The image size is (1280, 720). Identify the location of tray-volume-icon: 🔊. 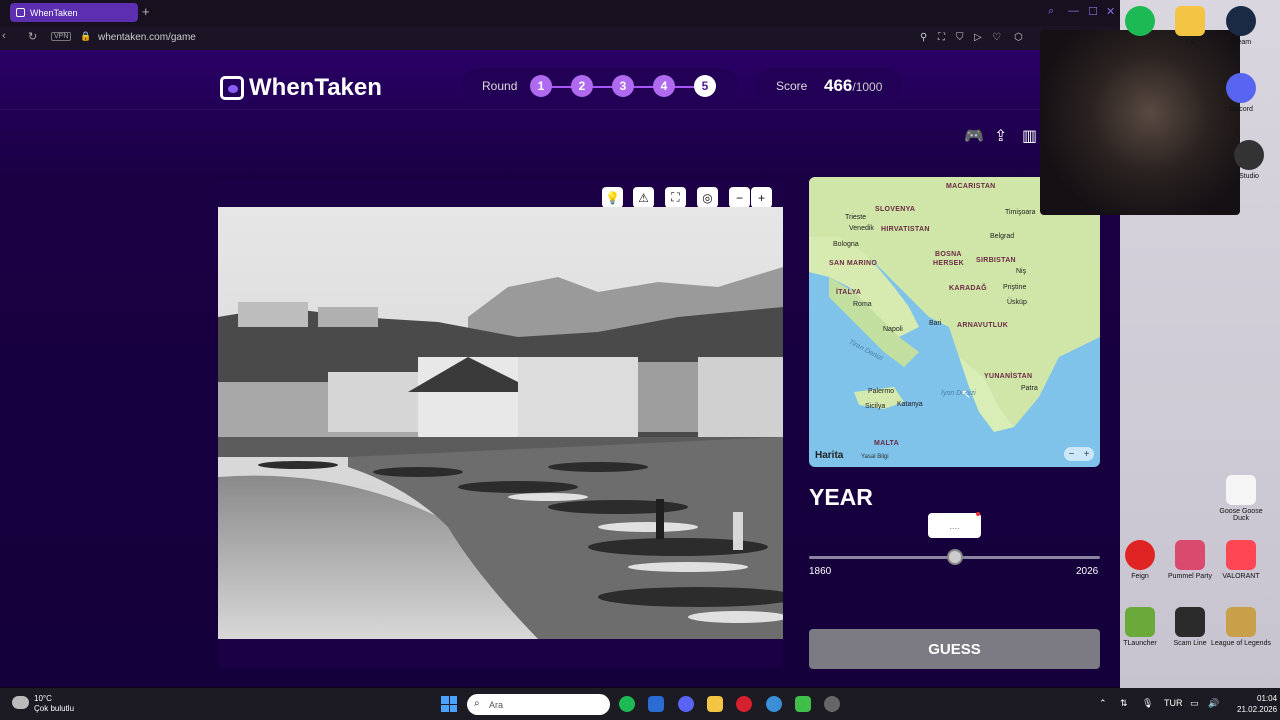
(1213, 703).